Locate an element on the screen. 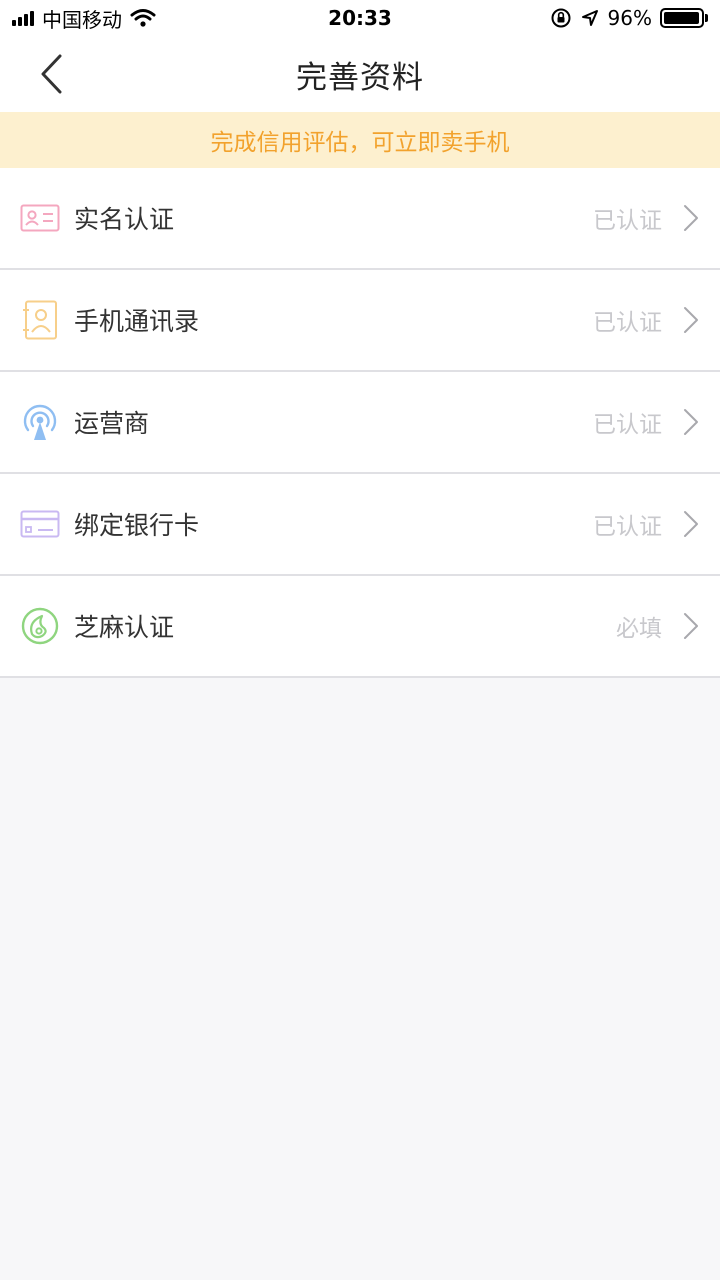  chevron-left-icon is located at coordinates (51, 74).